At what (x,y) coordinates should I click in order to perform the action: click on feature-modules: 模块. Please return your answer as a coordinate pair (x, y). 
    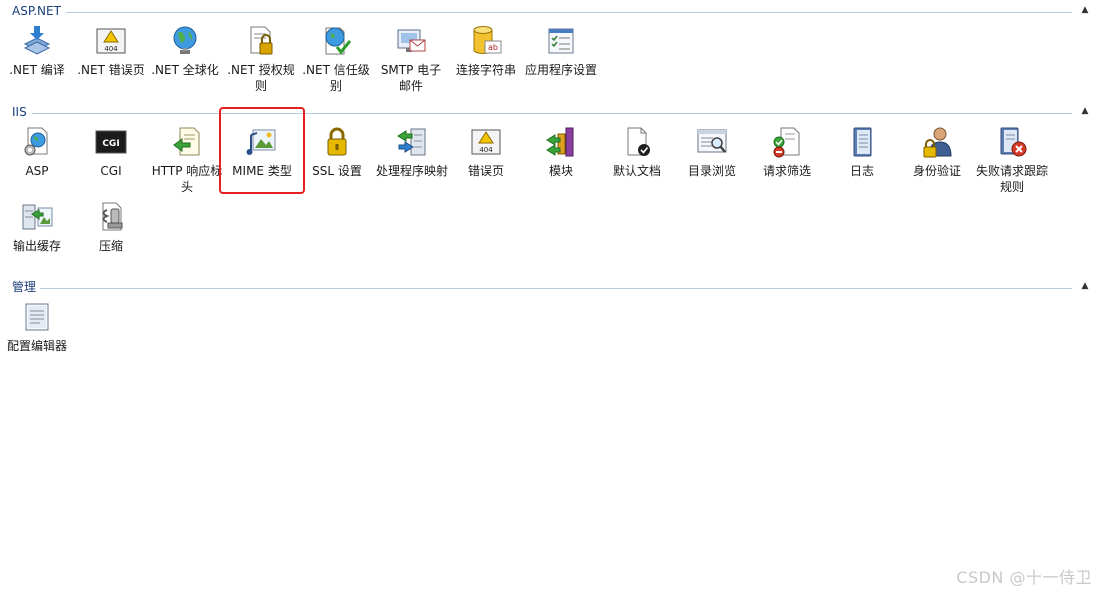
    Looking at the image, I should click on (561, 152).